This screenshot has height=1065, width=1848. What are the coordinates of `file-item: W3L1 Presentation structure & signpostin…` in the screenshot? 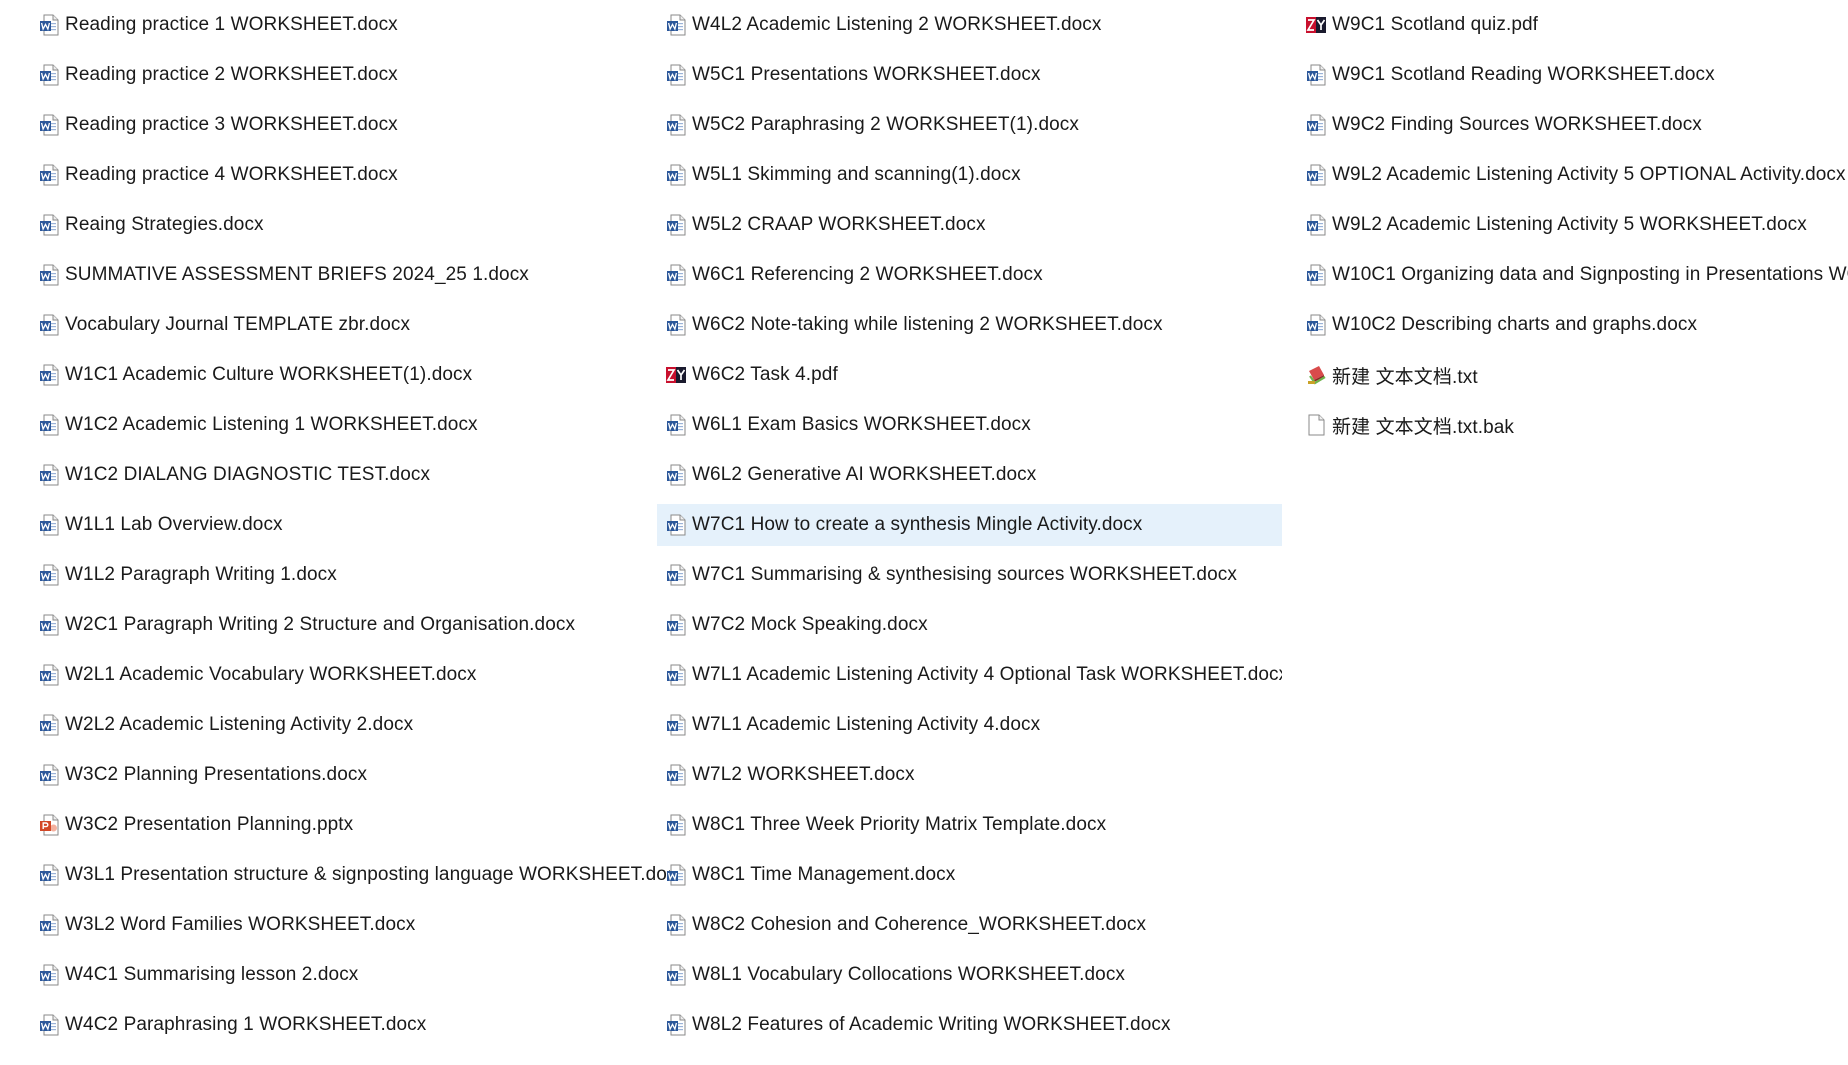 It's located at (350, 875).